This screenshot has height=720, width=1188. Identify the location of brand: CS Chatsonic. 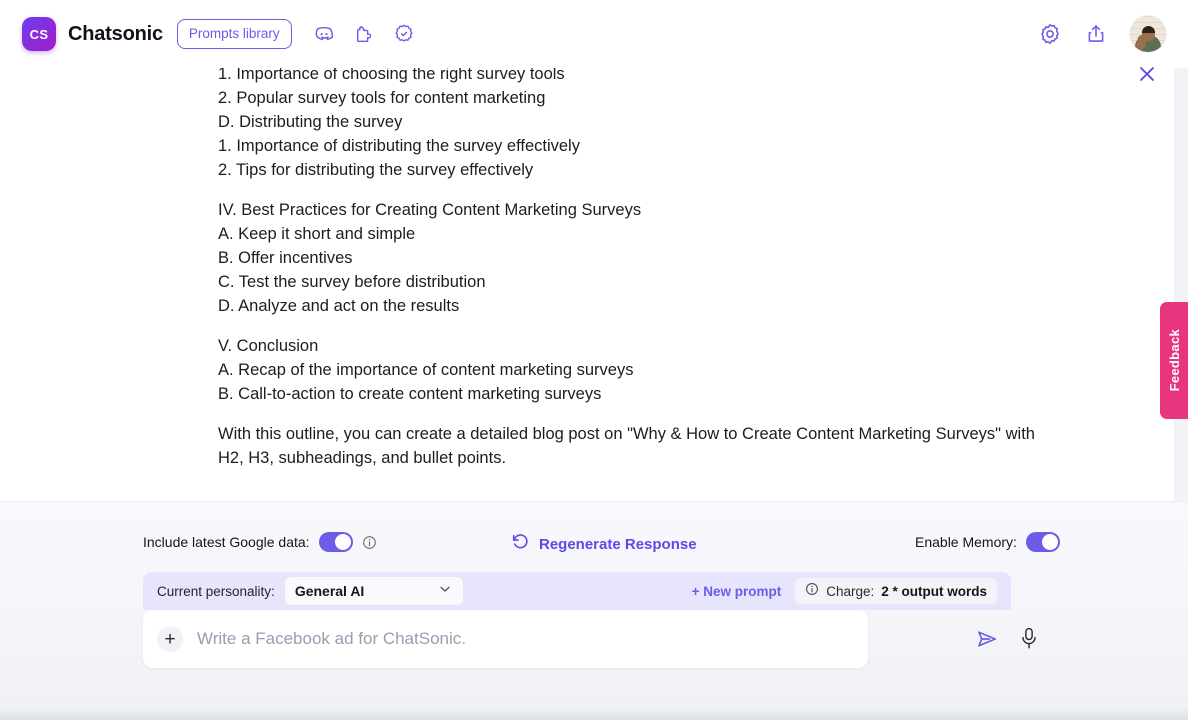
(92, 34).